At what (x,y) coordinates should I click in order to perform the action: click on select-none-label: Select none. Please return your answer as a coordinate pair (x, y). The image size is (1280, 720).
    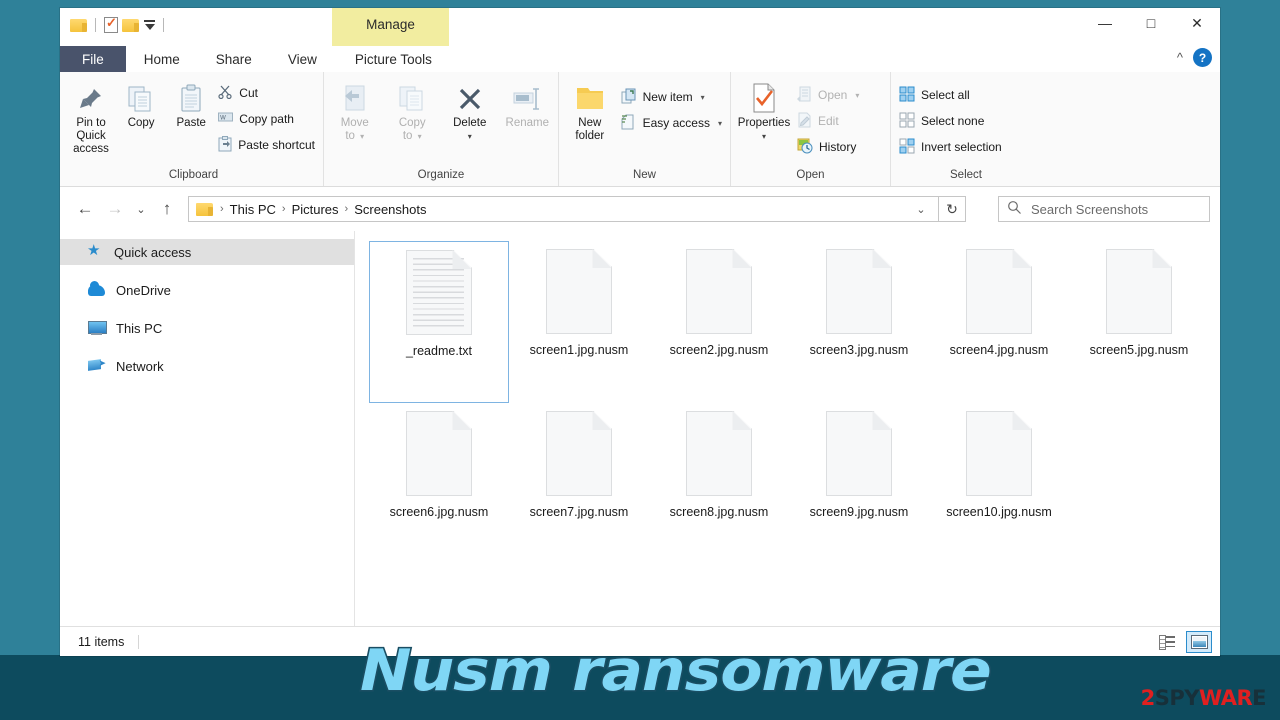
    Looking at the image, I should click on (953, 121).